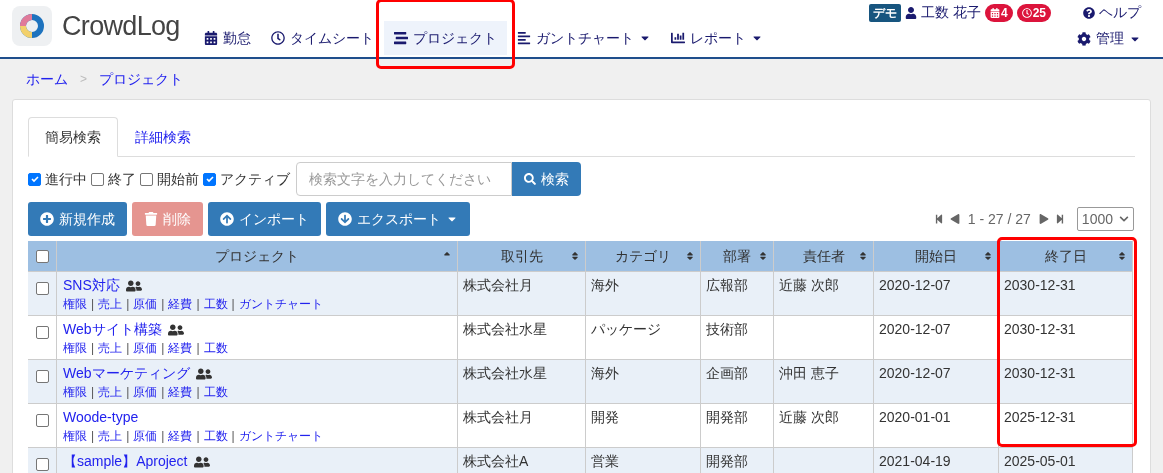 The height and width of the screenshot is (473, 1163). I want to click on project-link: Webマーケティング, so click(126, 373).